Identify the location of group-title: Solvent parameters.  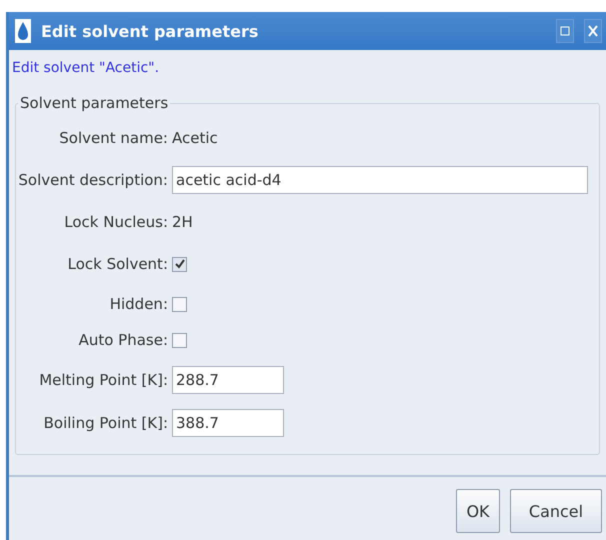
(94, 103).